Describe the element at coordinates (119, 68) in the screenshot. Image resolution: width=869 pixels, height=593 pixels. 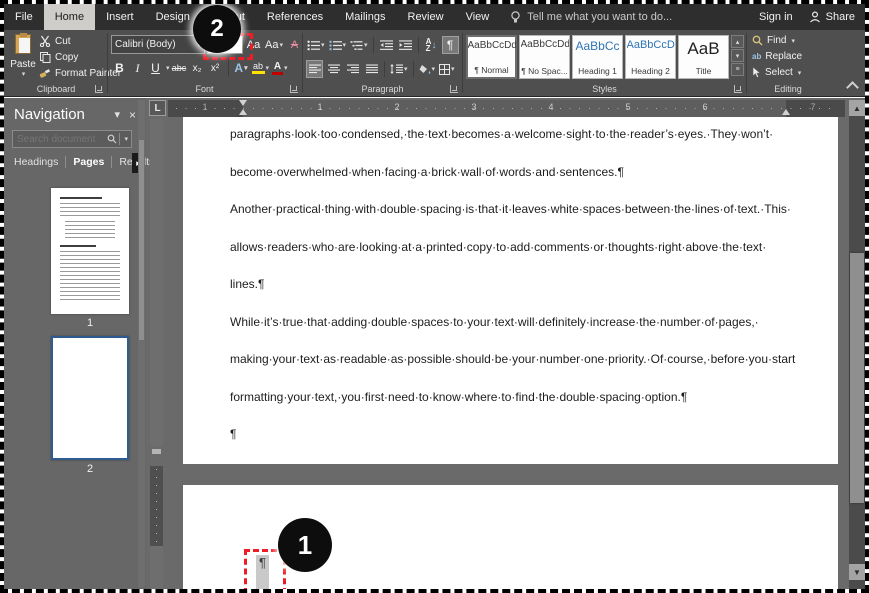
I see `bold-button: B` at that location.